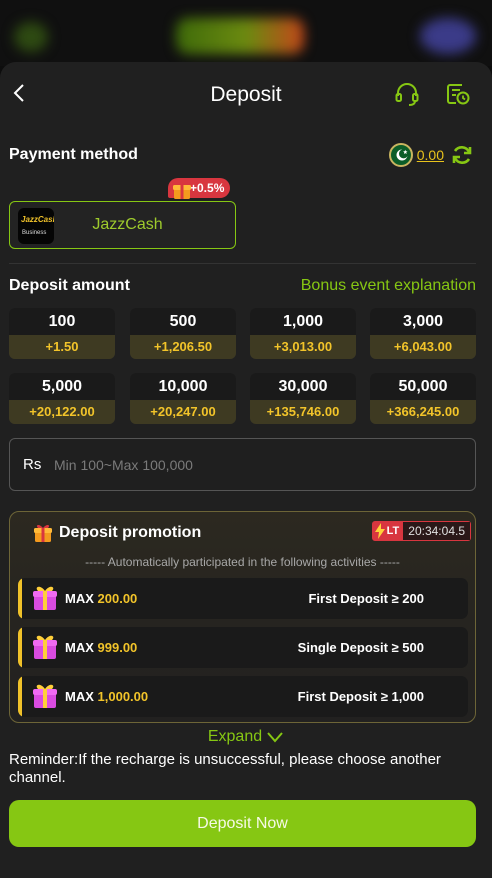 The height and width of the screenshot is (878, 492). I want to click on header: Deposit, so click(246, 95).